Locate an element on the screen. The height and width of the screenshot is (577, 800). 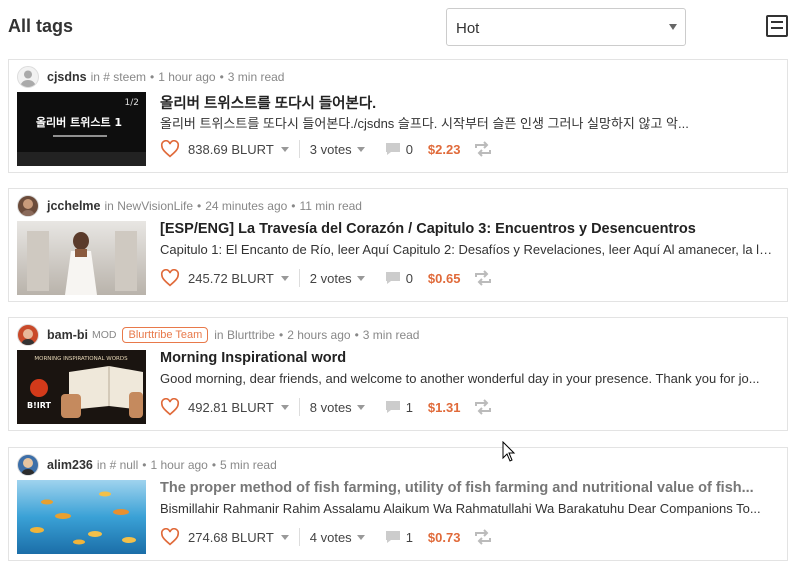
thumbnail-logo-text: B!IRT is located at coordinates (39, 405).